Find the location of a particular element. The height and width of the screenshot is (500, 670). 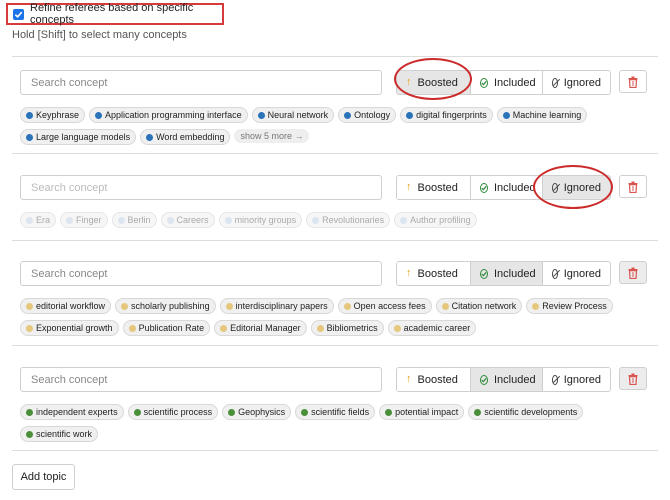

concept-tag: scientific fields is located at coordinates (335, 412).